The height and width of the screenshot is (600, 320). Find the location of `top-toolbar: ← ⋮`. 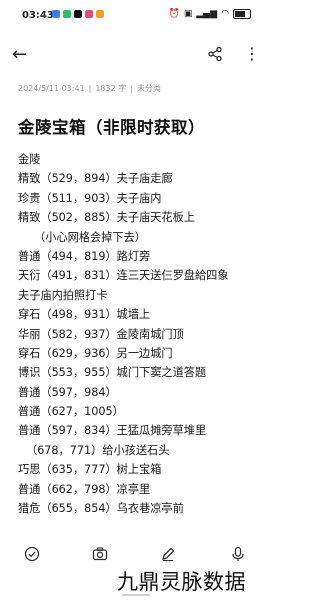

top-toolbar: ← ⋮ is located at coordinates (135, 57).